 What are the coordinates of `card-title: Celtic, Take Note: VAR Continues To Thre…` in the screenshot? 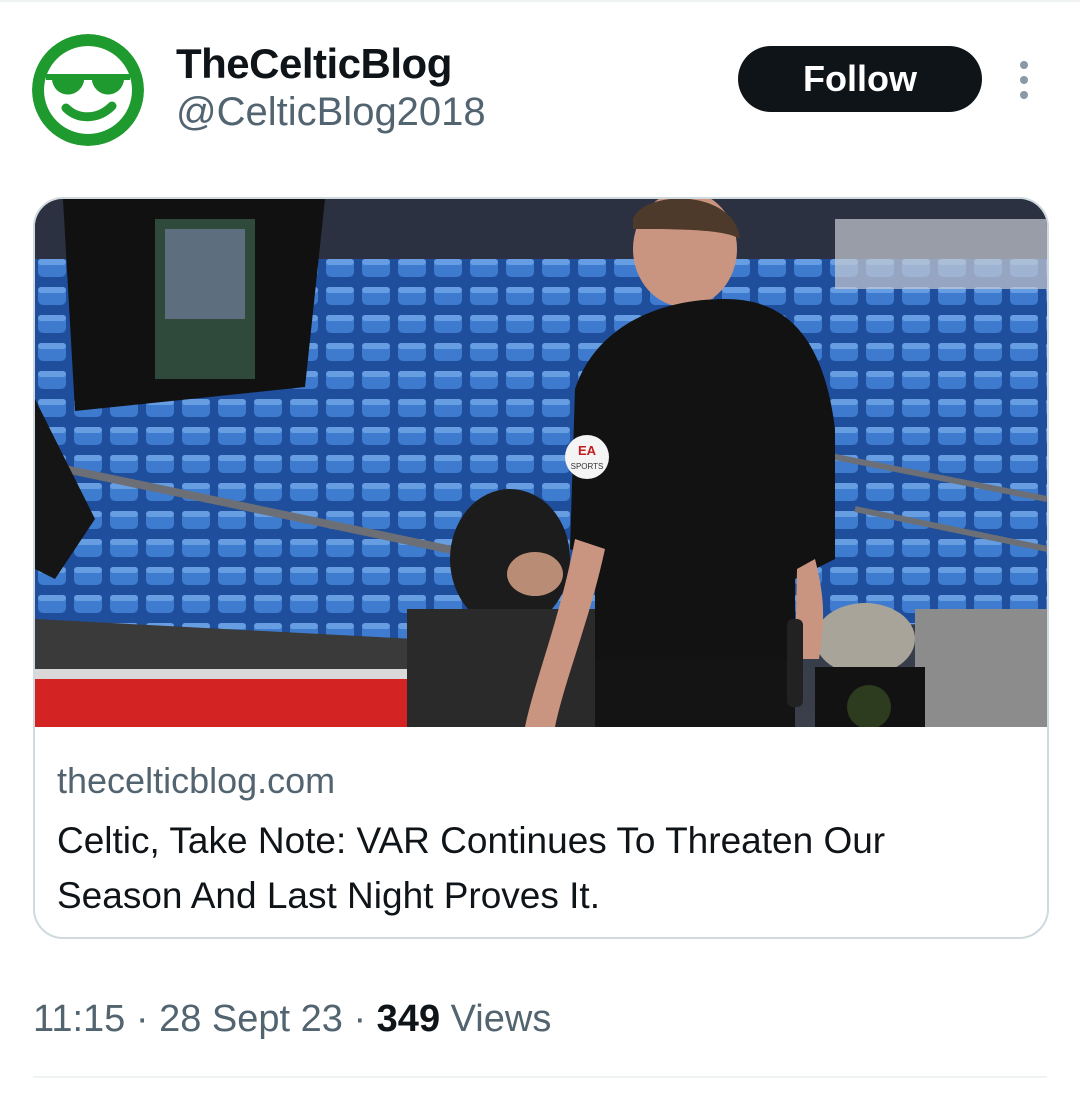 It's located at (471, 868).